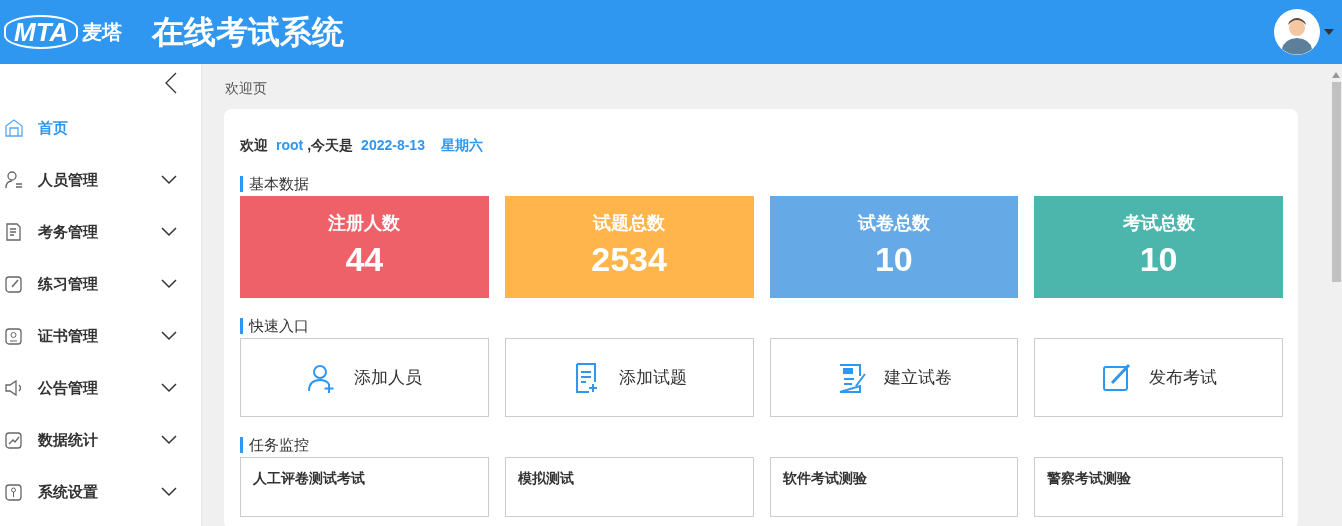 Image resolution: width=1342 pixels, height=526 pixels. I want to click on stat-label: 试卷总数, so click(893, 223).